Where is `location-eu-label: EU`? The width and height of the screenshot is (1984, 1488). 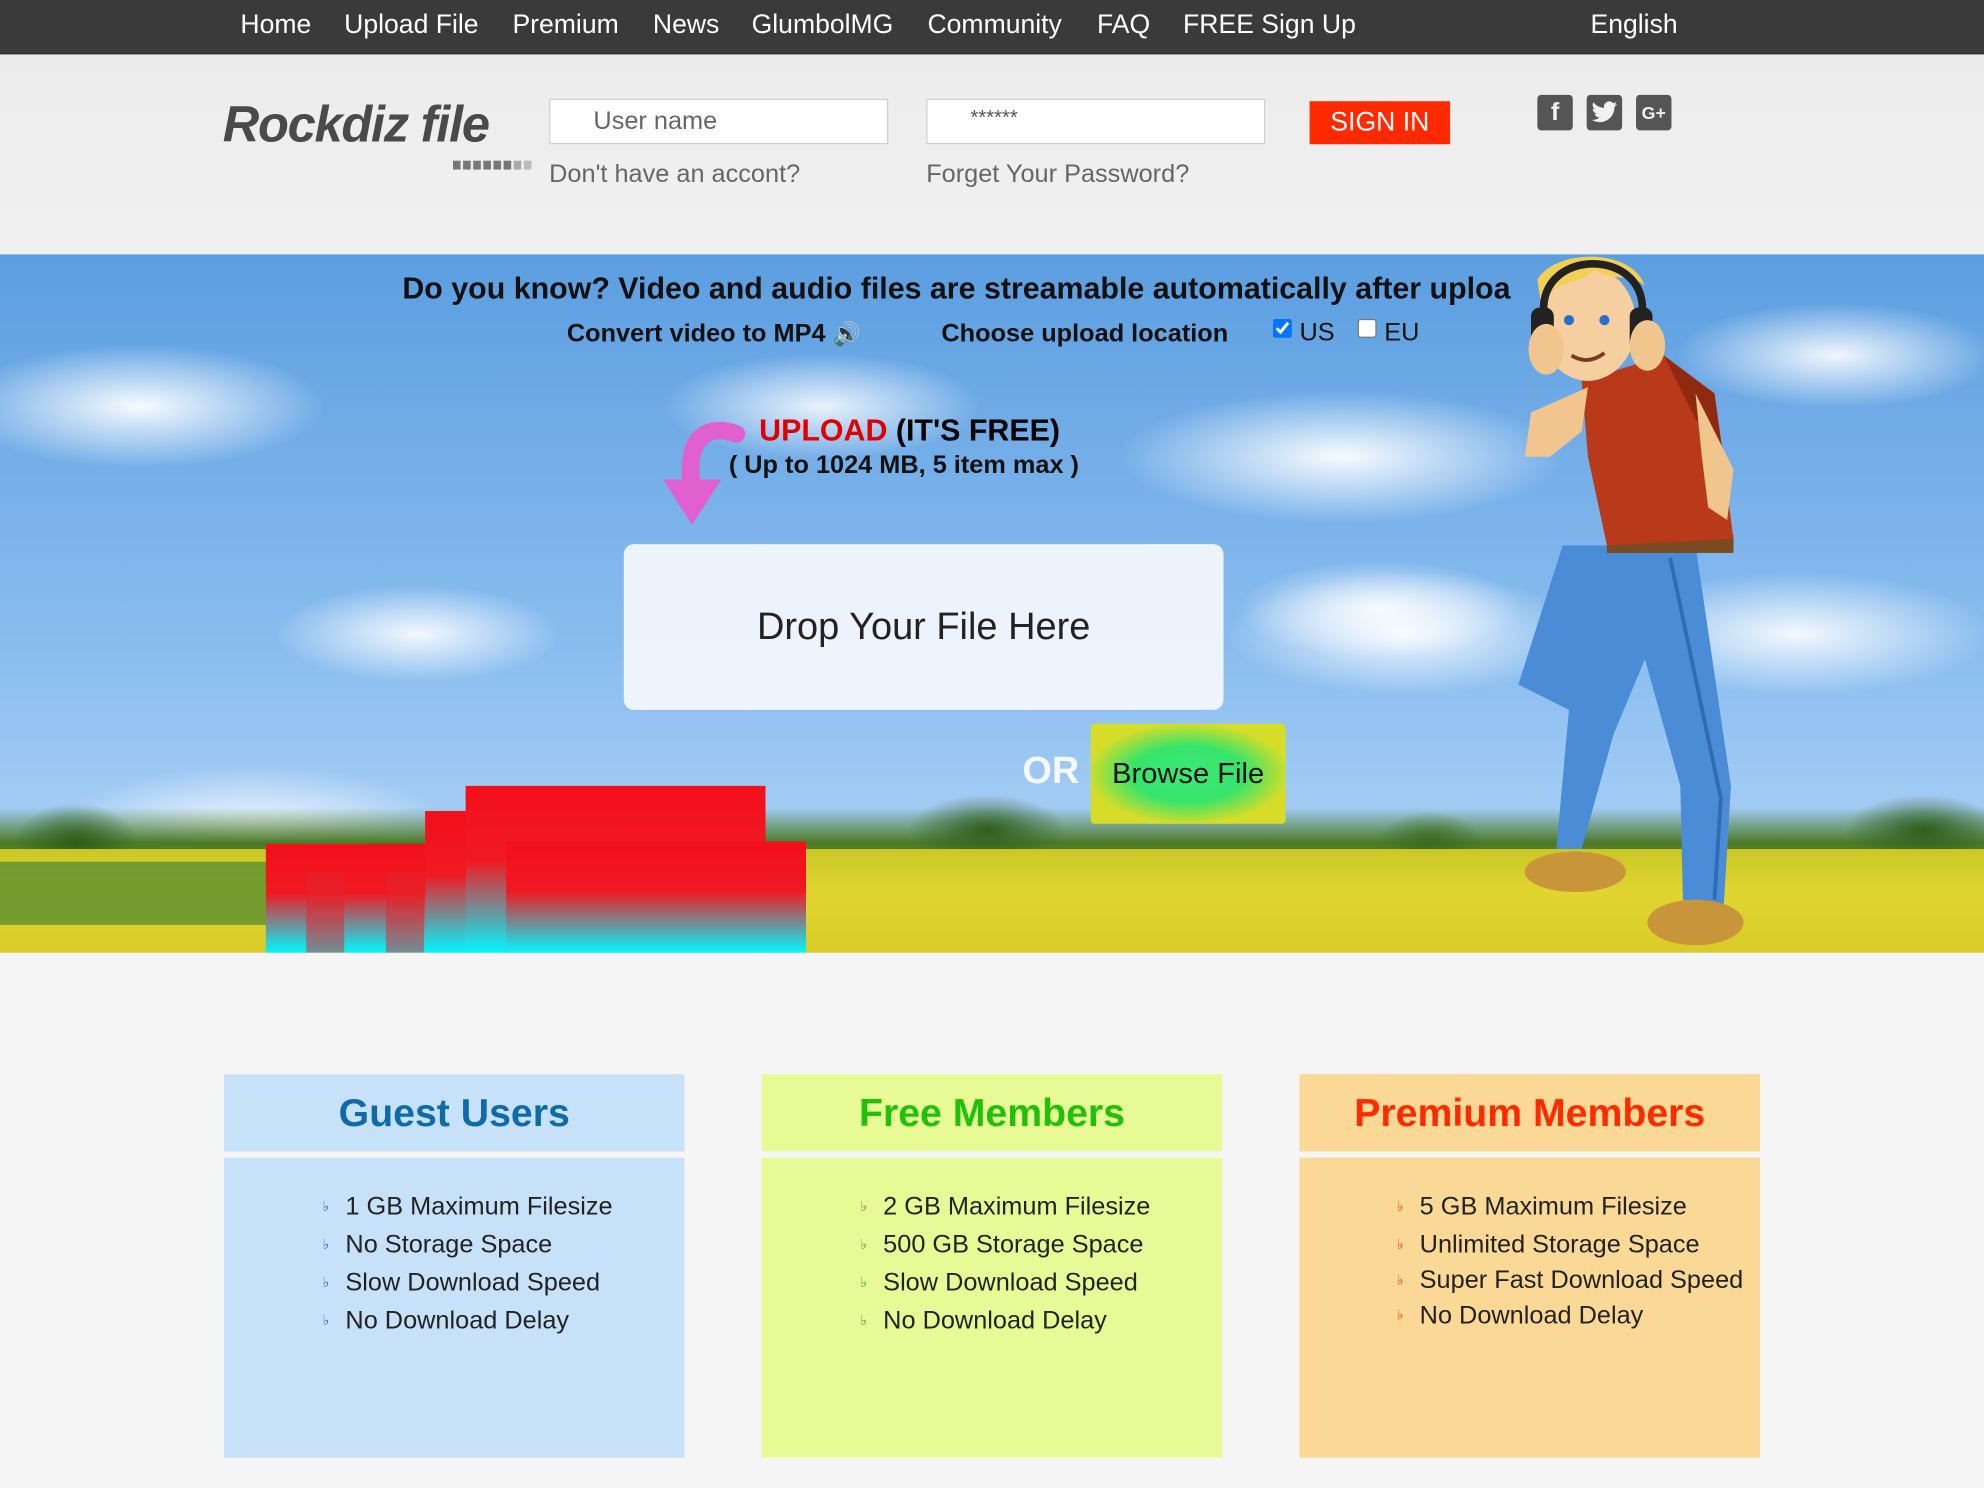
location-eu-label: EU is located at coordinates (1402, 332).